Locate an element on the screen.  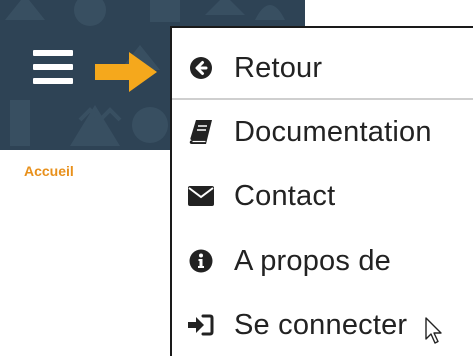
menu-item-label: Se connecter is located at coordinates (321, 324).